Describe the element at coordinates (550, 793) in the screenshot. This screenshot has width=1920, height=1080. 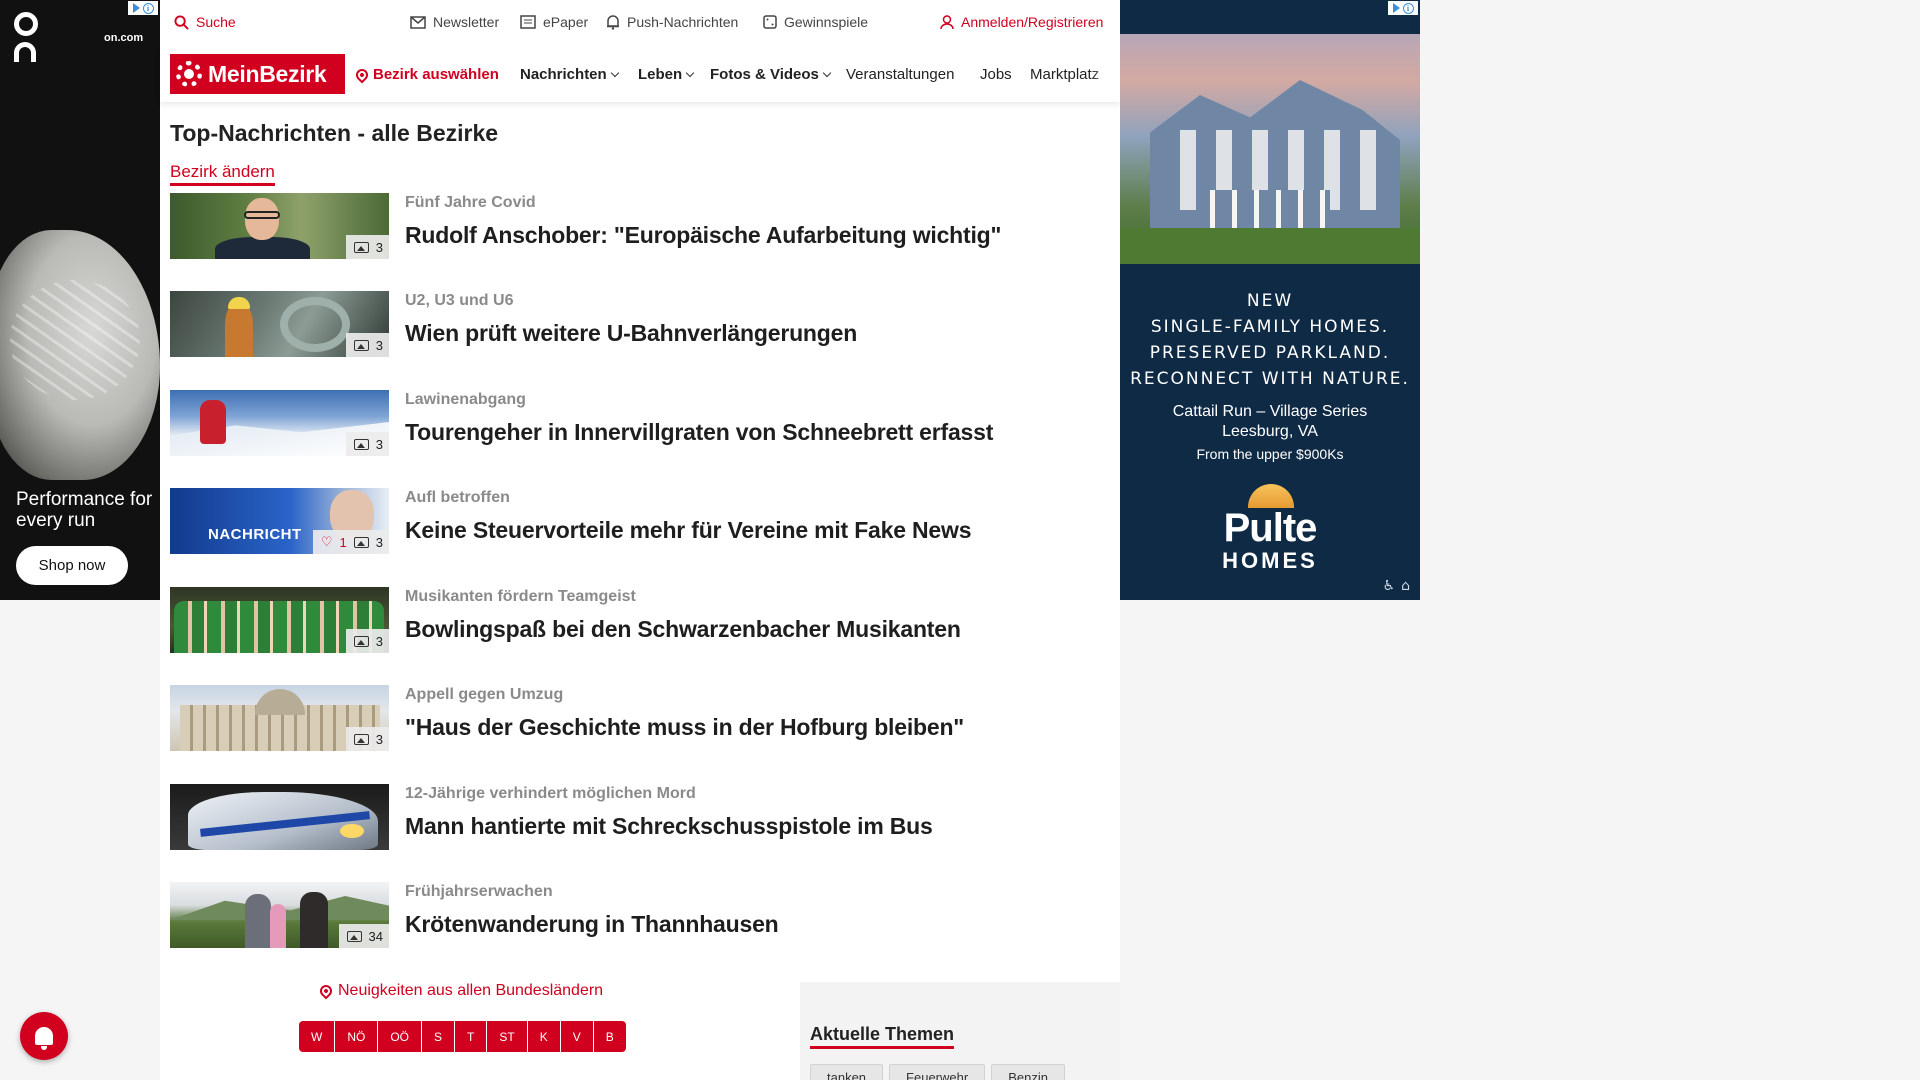
I see `article-kicker: 12-Jährige verhindert möglichen Mord` at that location.